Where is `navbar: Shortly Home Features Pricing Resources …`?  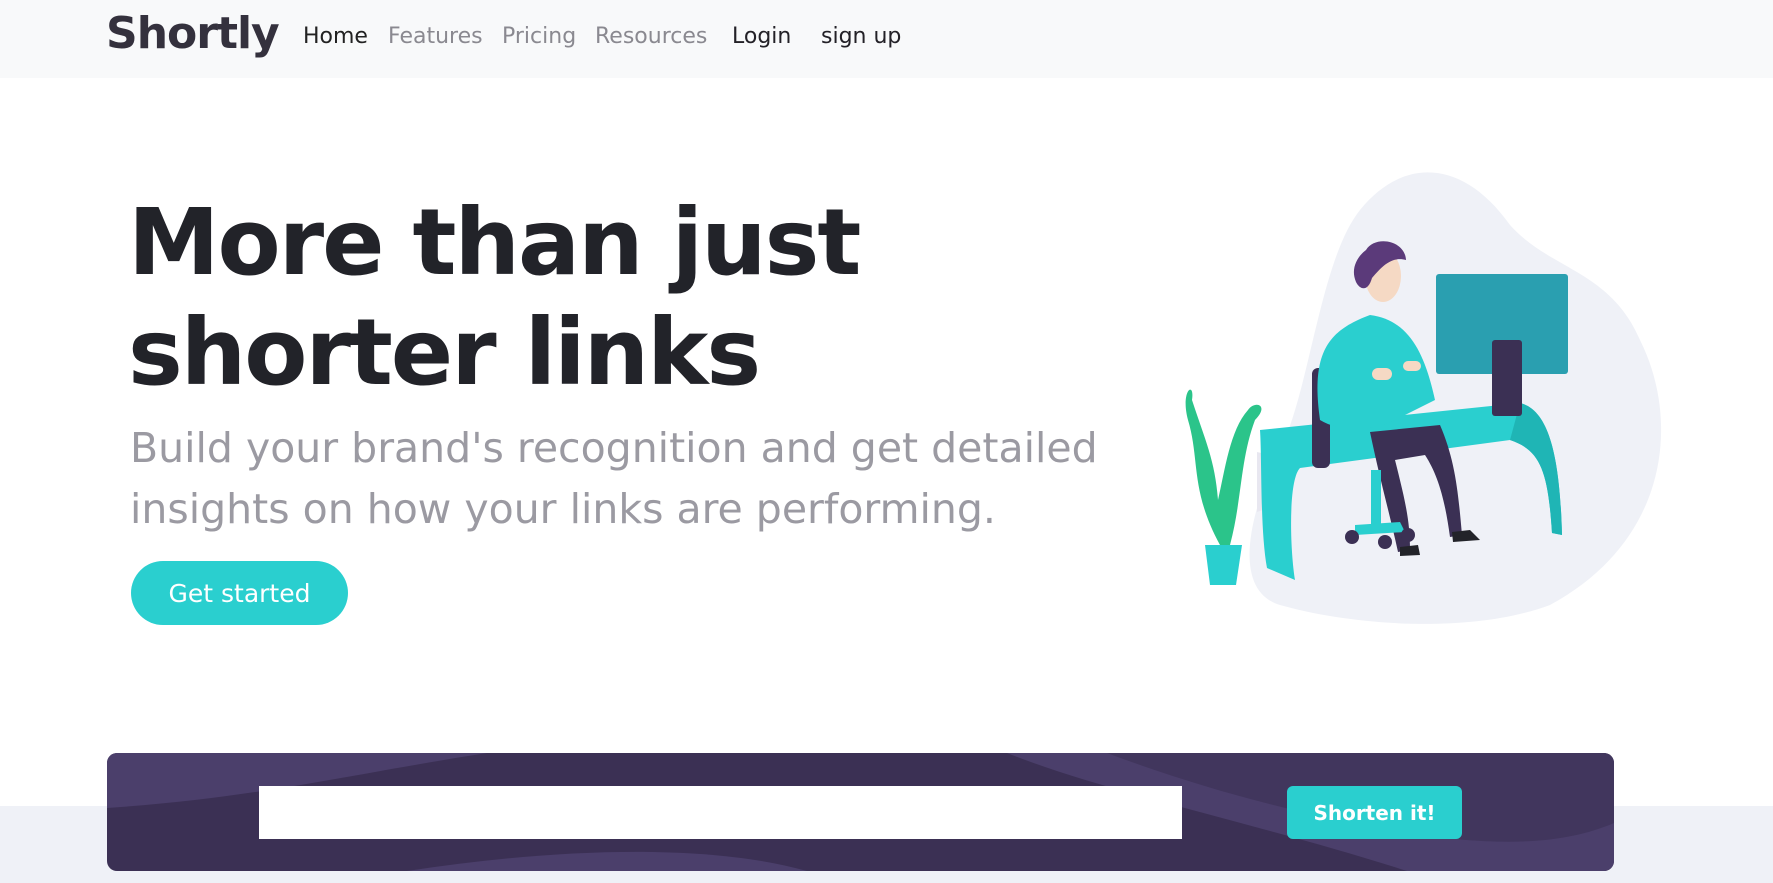
navbar: Shortly Home Features Pricing Resources … is located at coordinates (886, 39).